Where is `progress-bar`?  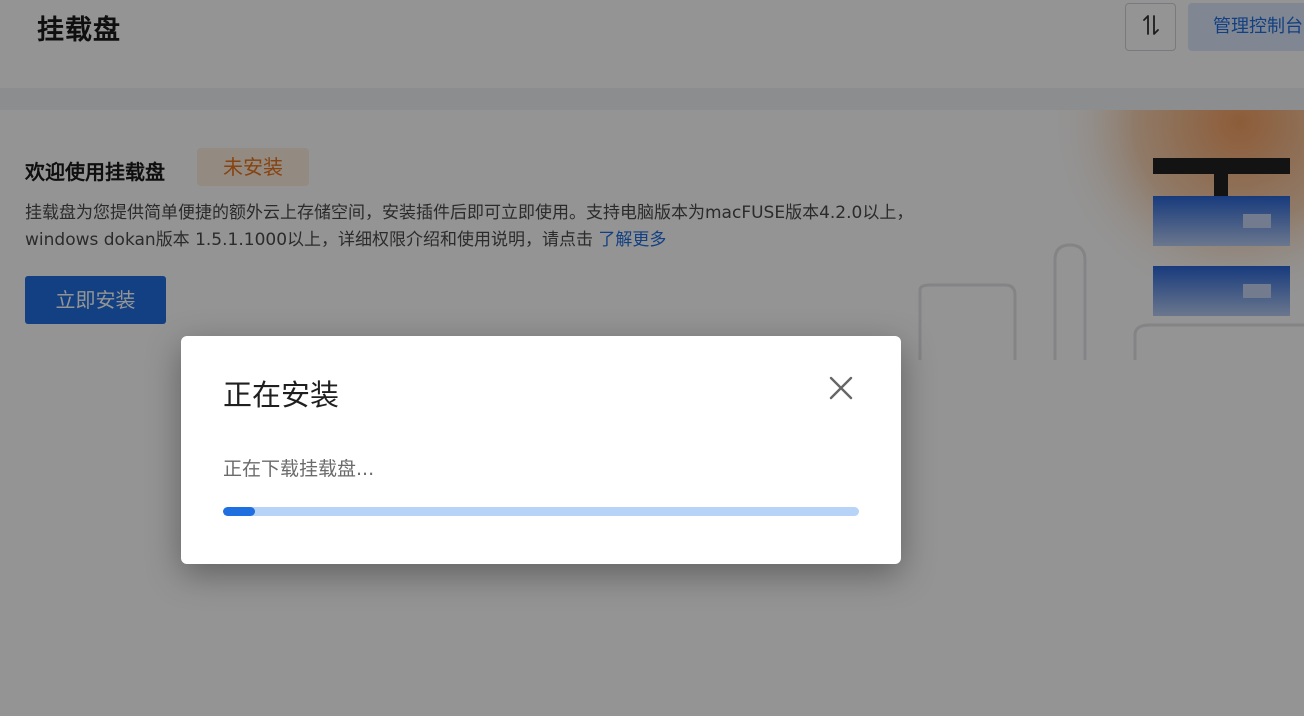 progress-bar is located at coordinates (541, 511).